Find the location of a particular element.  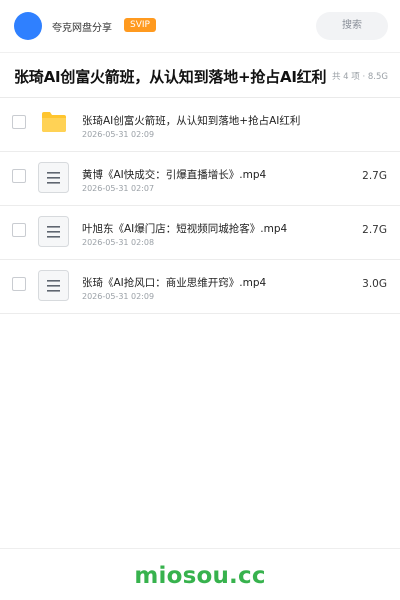

file-name: 张琦《AI抢风口：商业思维开窍》.mp4 is located at coordinates (174, 282).